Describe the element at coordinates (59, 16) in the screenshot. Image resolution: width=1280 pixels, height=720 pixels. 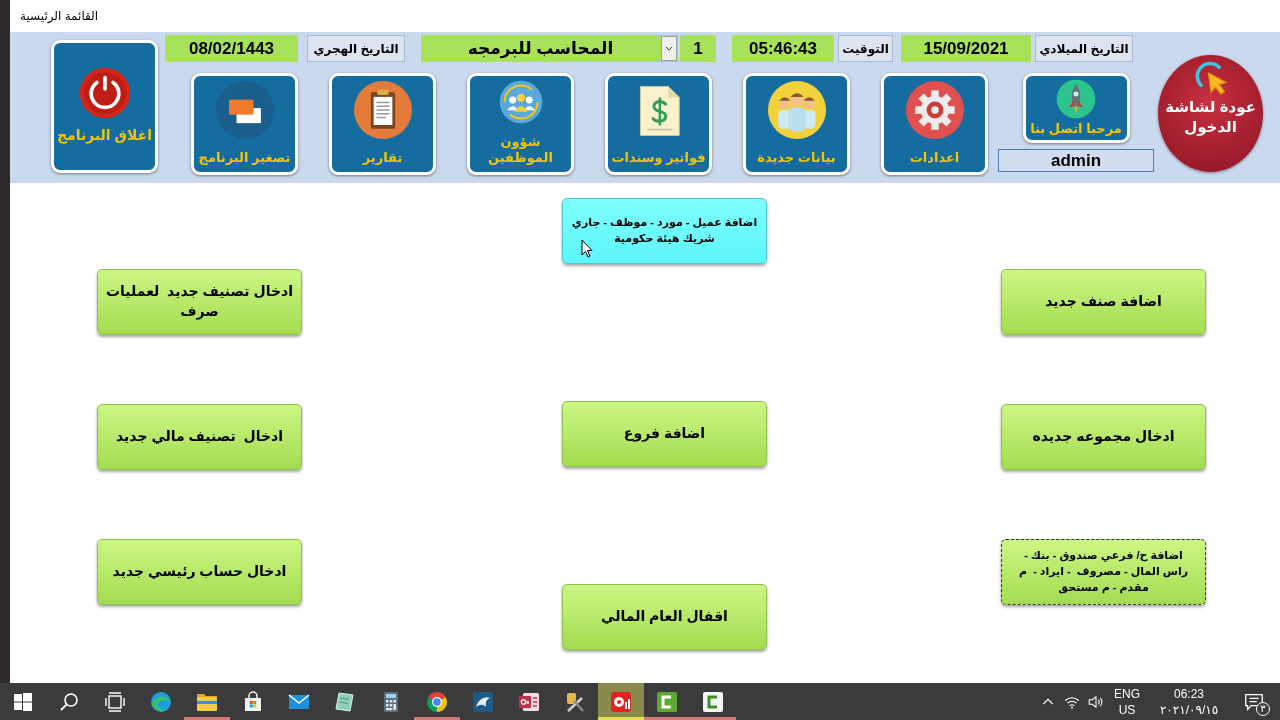
I see `window-title: القائمة الرئيسية` at that location.